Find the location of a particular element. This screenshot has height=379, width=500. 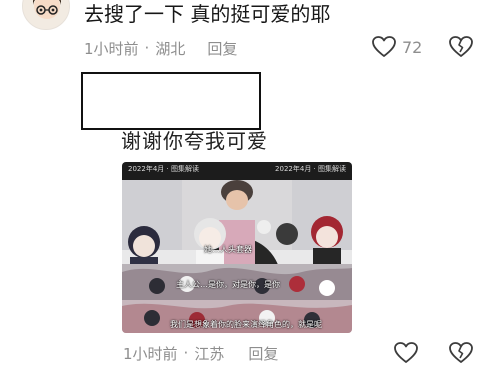

comment-location: 江苏 is located at coordinates (209, 353).